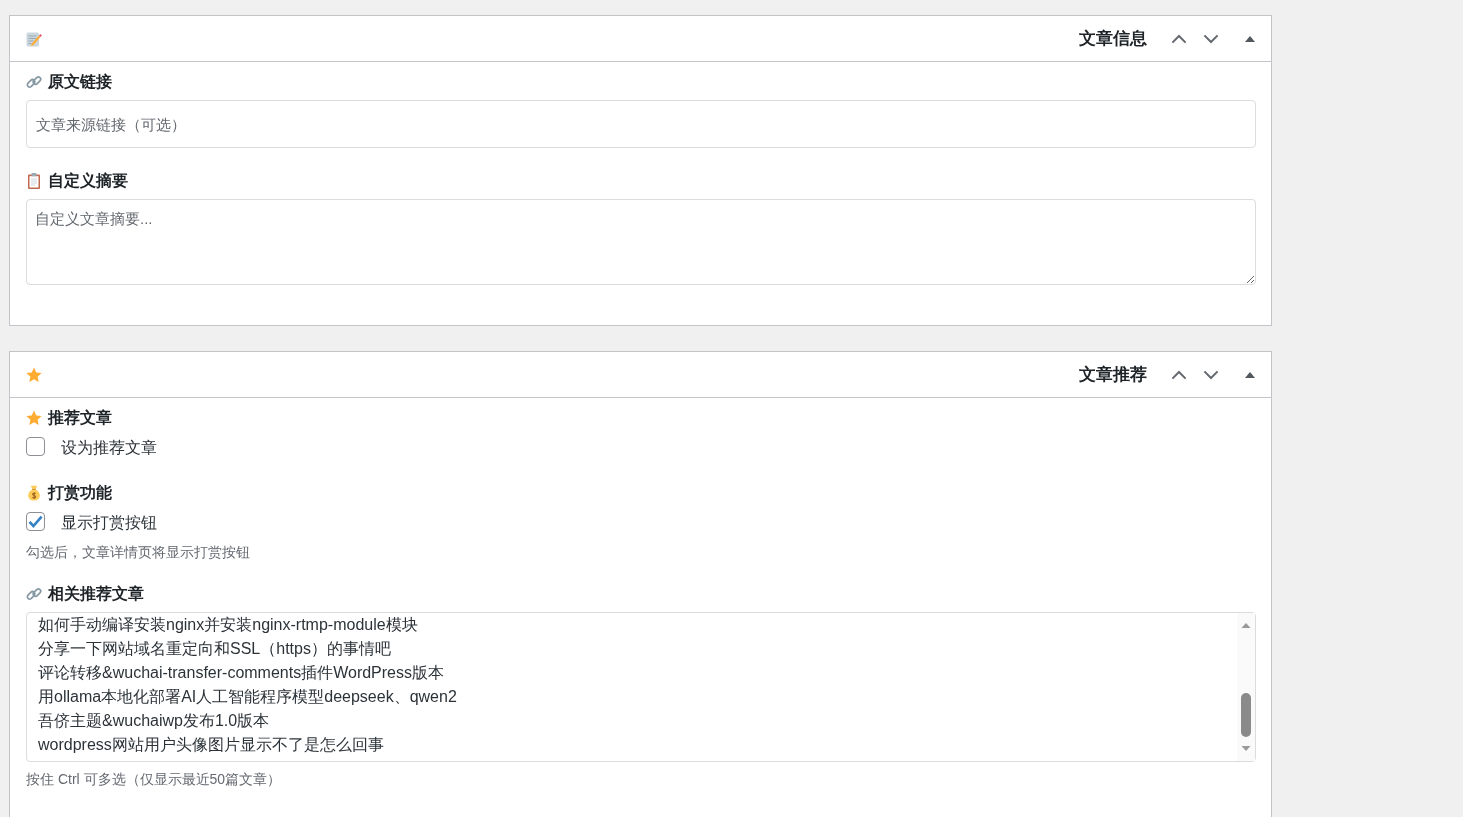 This screenshot has width=1463, height=817. I want to click on list-option: 吾侪主题&wuchaiwp发布1.0版本, so click(632, 721).